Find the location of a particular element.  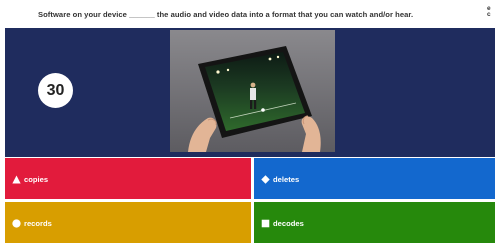

answer-button-deletes: deletes is located at coordinates (374, 178).